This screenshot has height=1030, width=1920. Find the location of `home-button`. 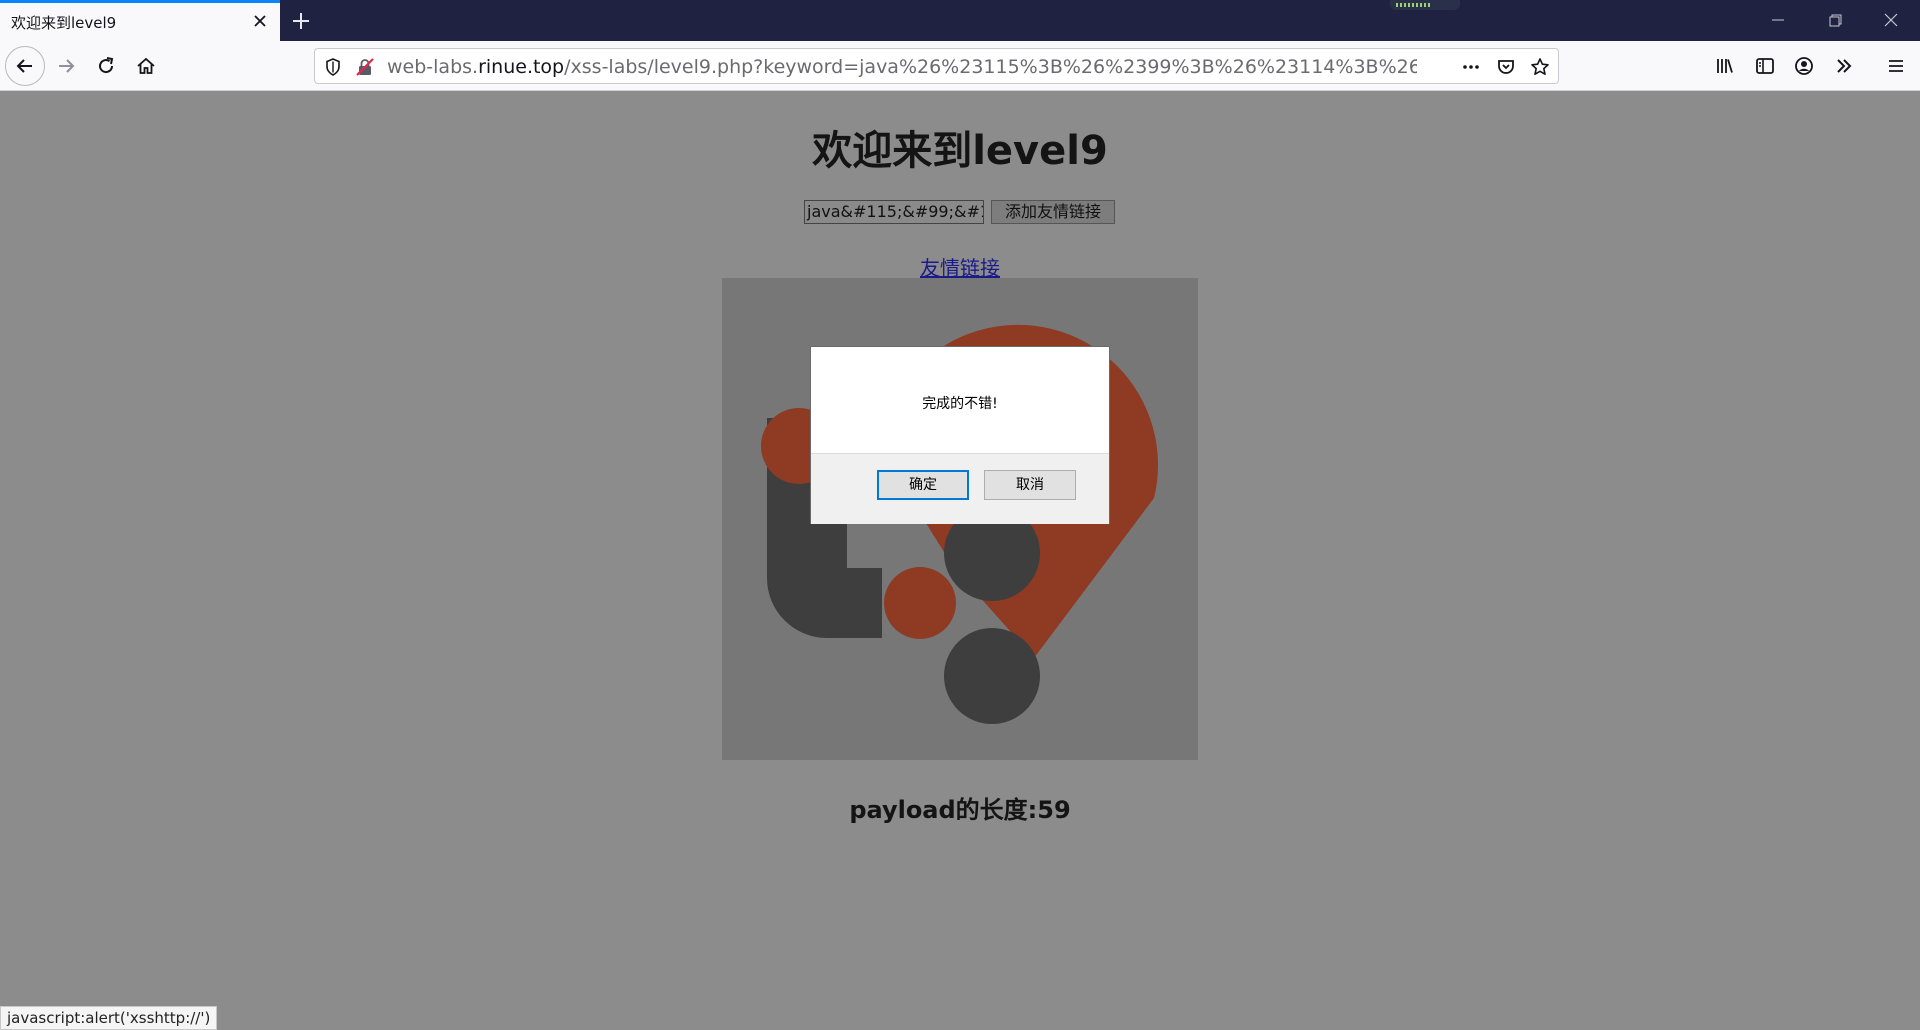

home-button is located at coordinates (146, 66).